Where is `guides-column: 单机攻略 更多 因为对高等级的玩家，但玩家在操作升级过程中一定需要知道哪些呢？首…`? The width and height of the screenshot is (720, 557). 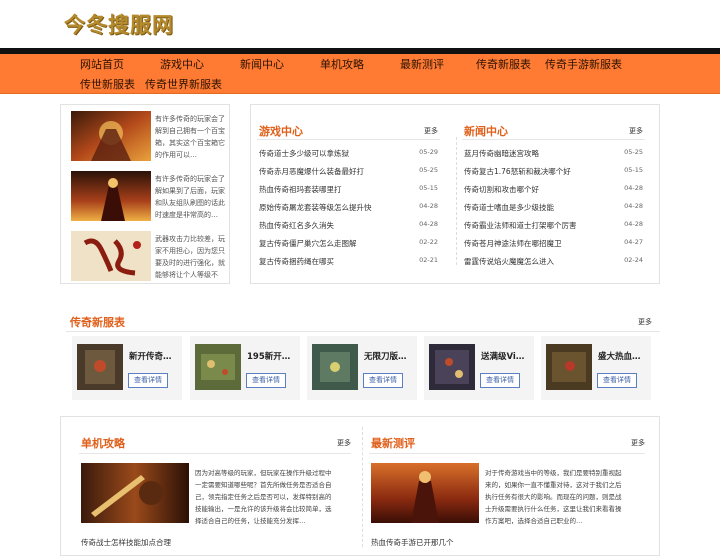 guides-column: 单机攻略 更多 因为对高等级的玩家，但玩家在操作升级过程中一定需要知道哪些呢？首… is located at coordinates (206, 487).